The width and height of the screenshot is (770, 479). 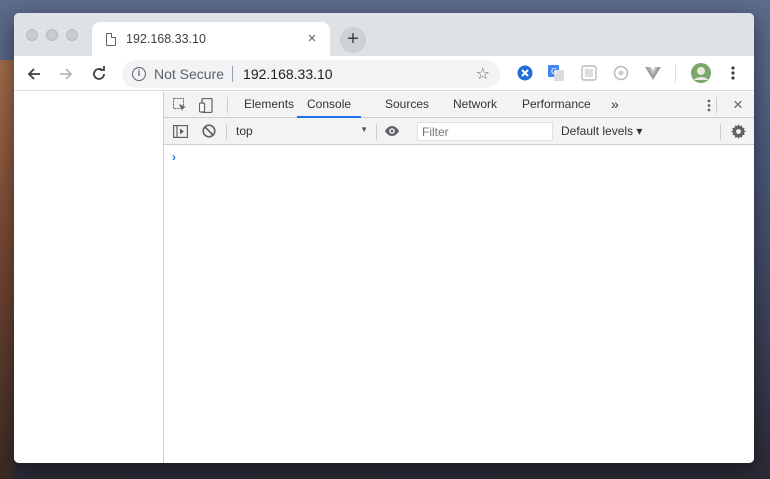 I want to click on tab-network: Network, so click(x=475, y=105).